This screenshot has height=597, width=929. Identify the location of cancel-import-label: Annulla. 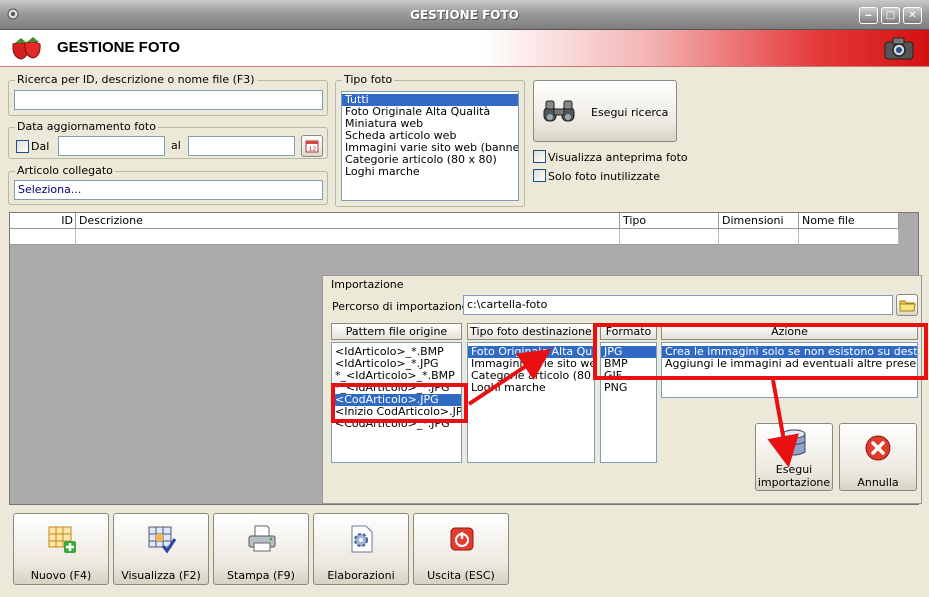
(878, 482).